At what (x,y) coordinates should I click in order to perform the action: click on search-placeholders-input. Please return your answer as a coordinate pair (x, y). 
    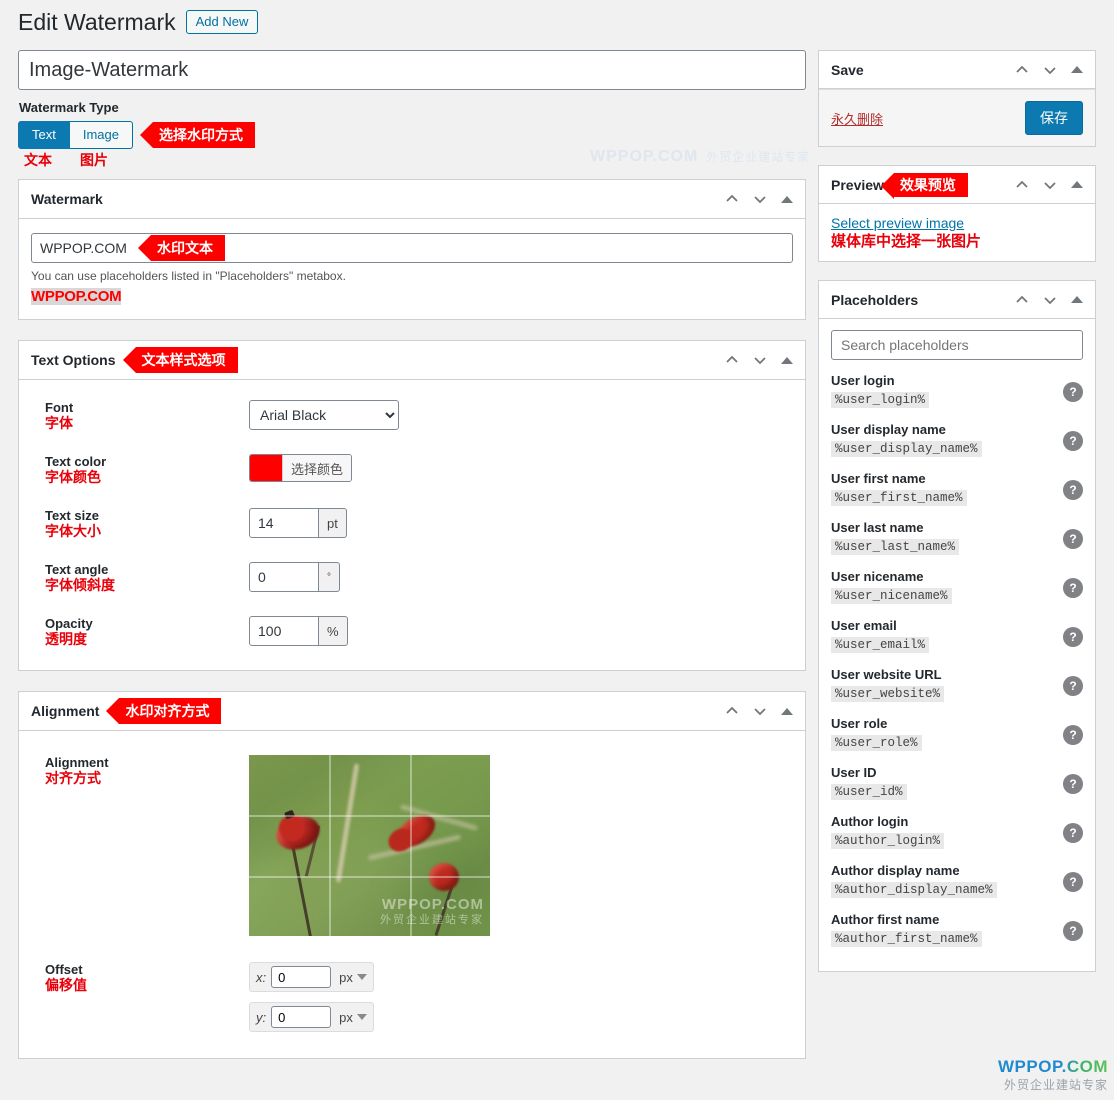
    Looking at the image, I should click on (957, 345).